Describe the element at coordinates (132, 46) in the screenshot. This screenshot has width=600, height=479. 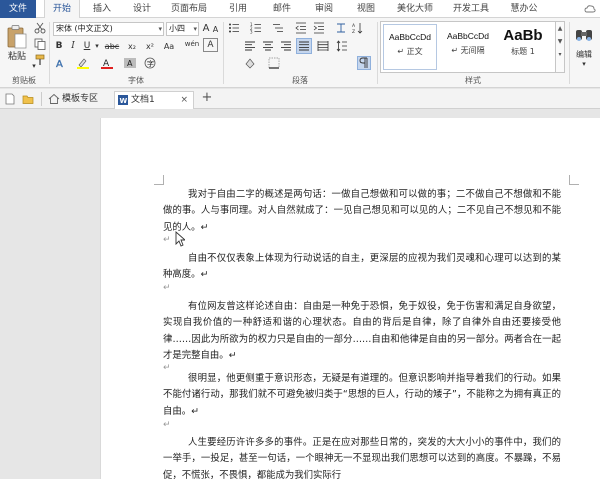
I see `subscript-button: x₂` at that location.